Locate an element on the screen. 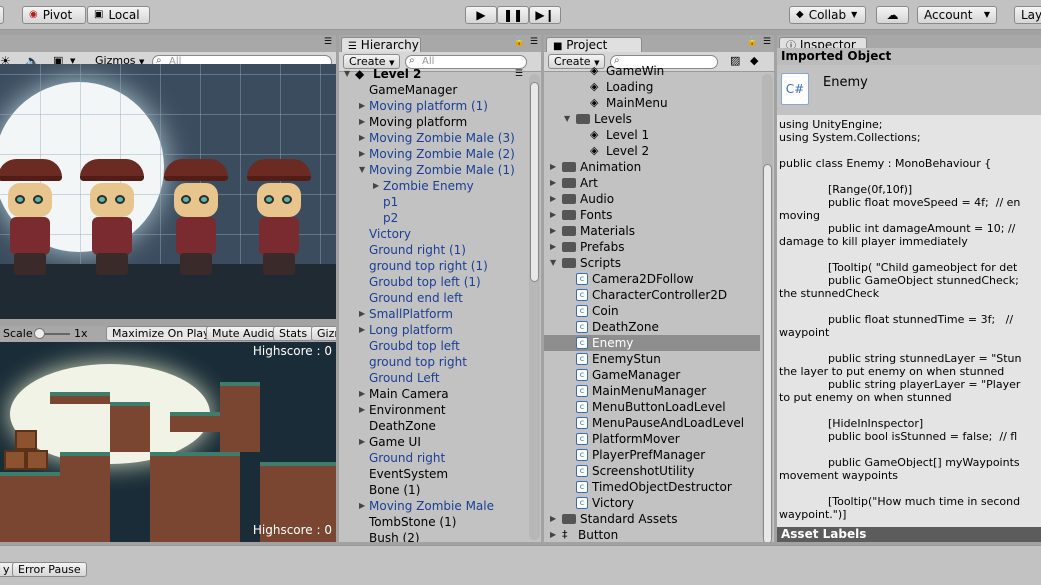 Image resolution: width=1041 pixels, height=585 pixels. project-item: ▼ Scripts is located at coordinates (652, 263).